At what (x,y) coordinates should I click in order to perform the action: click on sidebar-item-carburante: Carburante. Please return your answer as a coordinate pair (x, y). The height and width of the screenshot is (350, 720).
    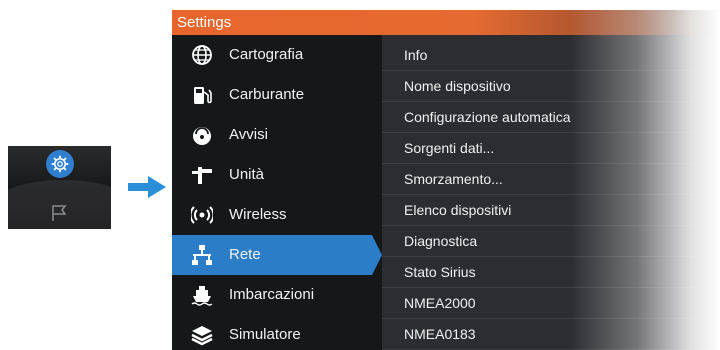
    Looking at the image, I should click on (277, 95).